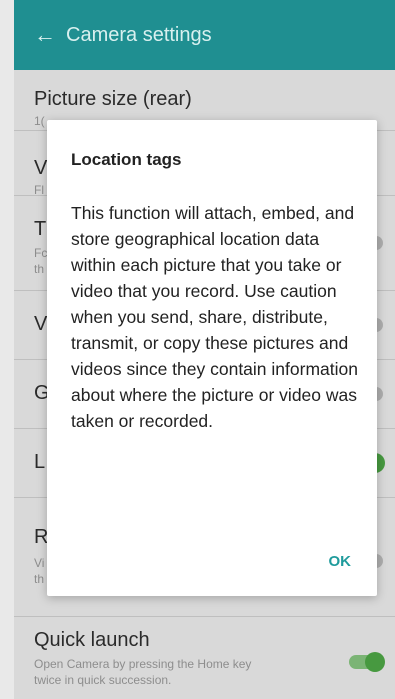 This screenshot has width=395, height=699. I want to click on dialog-title: Location tags, so click(126, 159).